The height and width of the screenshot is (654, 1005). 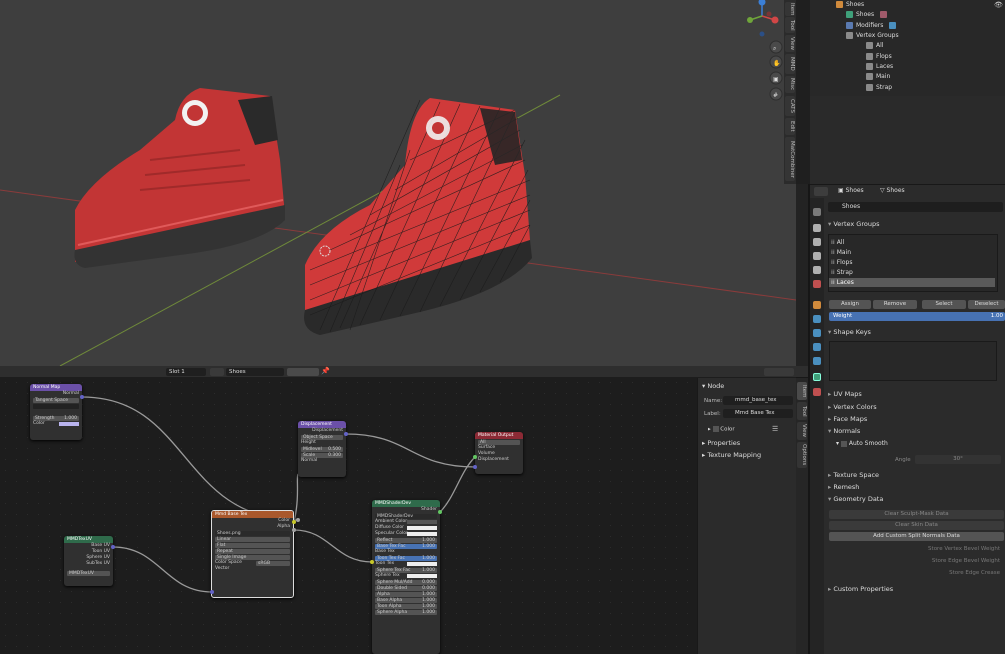 What do you see at coordinates (179, 178) in the screenshot?
I see `left-shoe-model` at bounding box center [179, 178].